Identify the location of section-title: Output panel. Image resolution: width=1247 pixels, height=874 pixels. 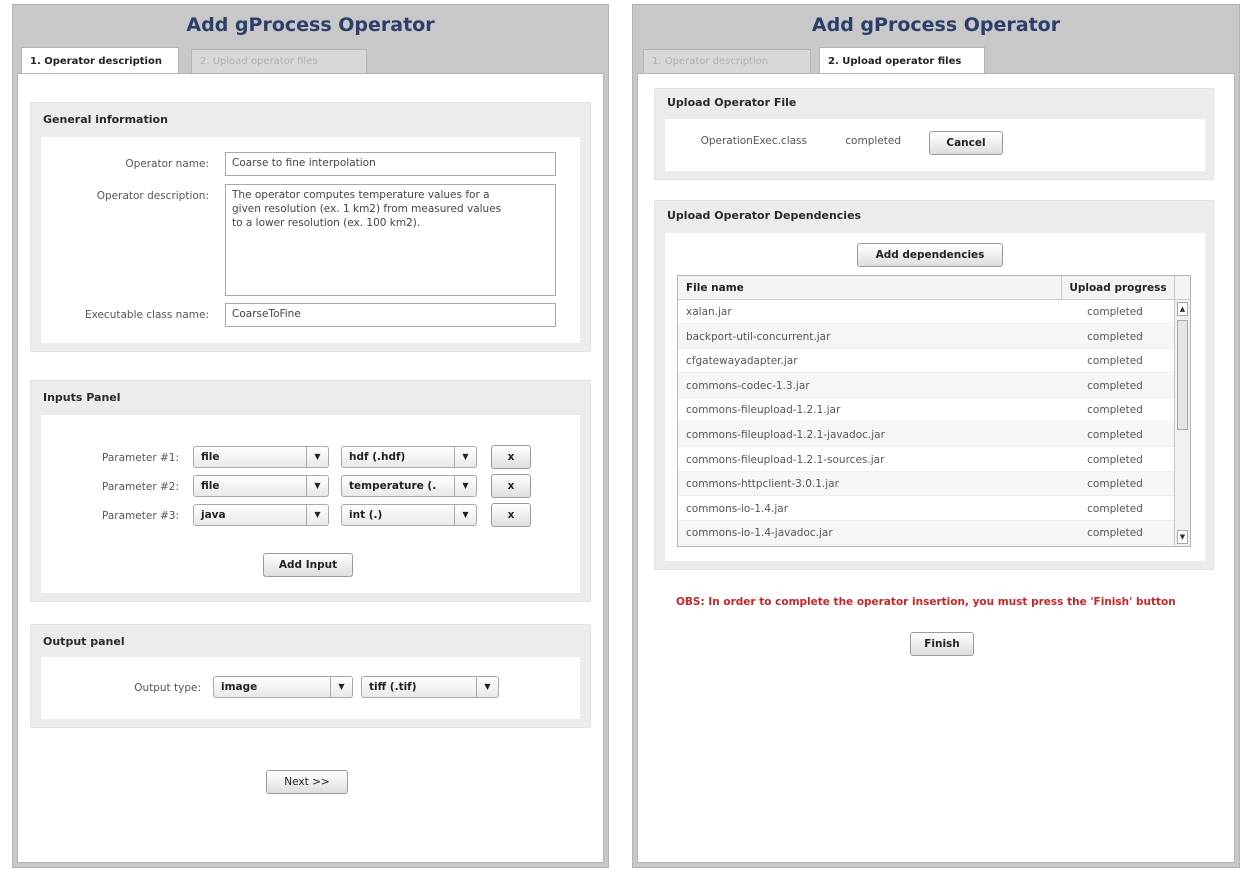
(84, 641).